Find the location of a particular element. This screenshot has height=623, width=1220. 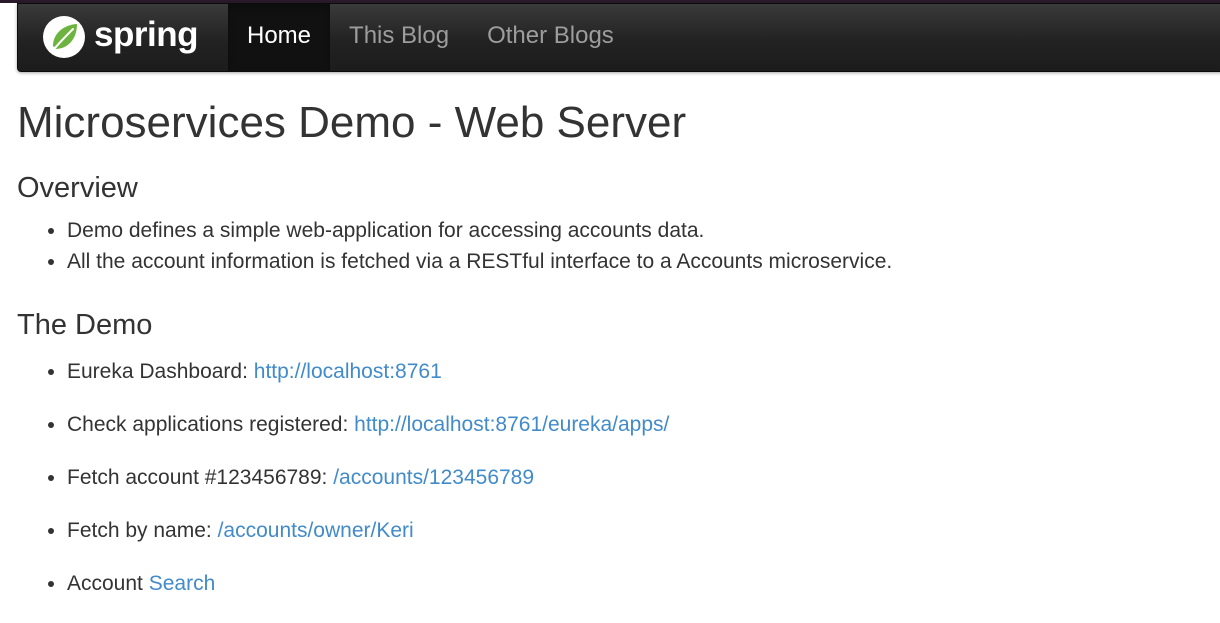

registered-apps-link: http://localhost:8761/eureka/apps/ is located at coordinates (511, 424).